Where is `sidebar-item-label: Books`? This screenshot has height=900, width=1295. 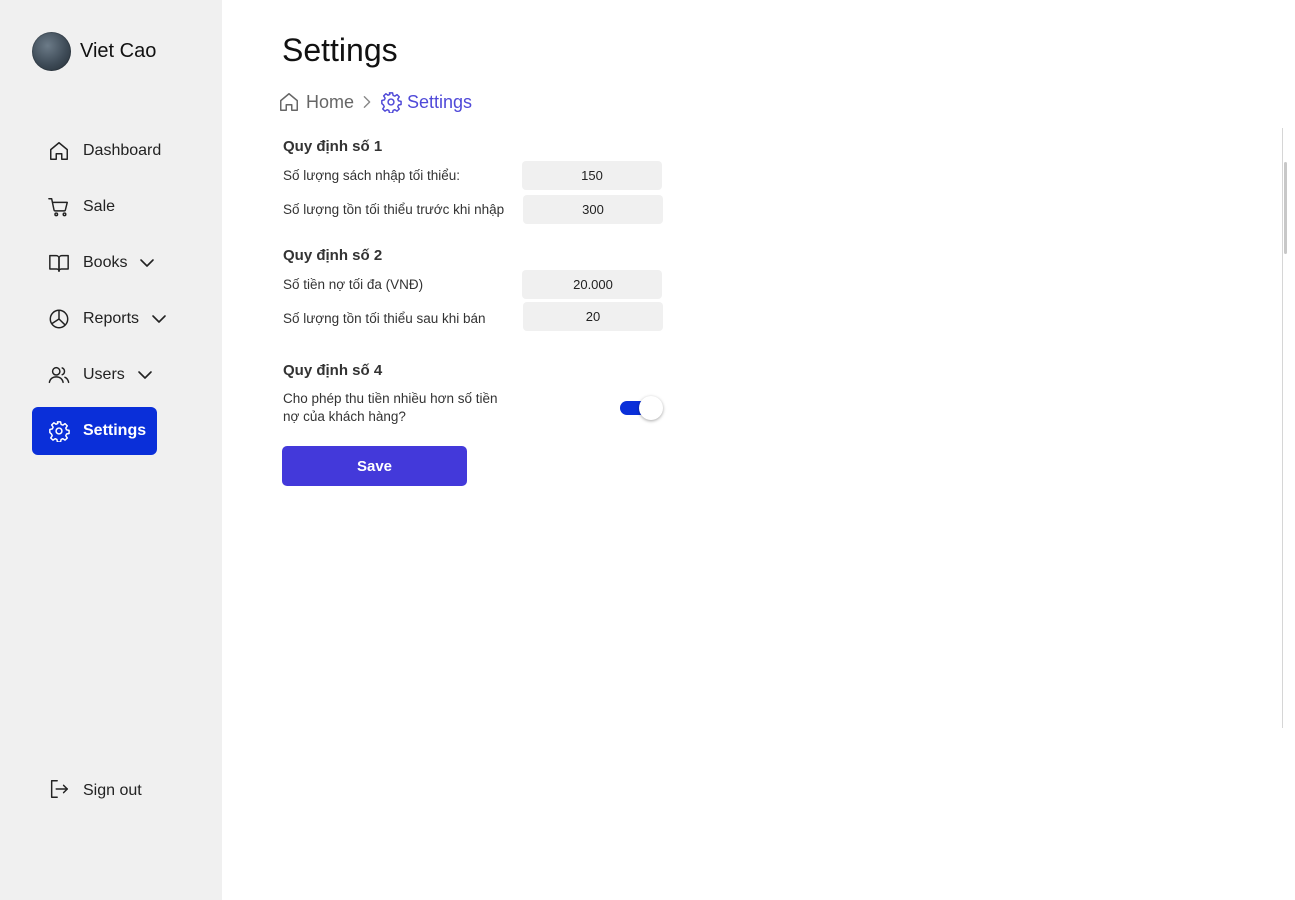 sidebar-item-label: Books is located at coordinates (105, 262).